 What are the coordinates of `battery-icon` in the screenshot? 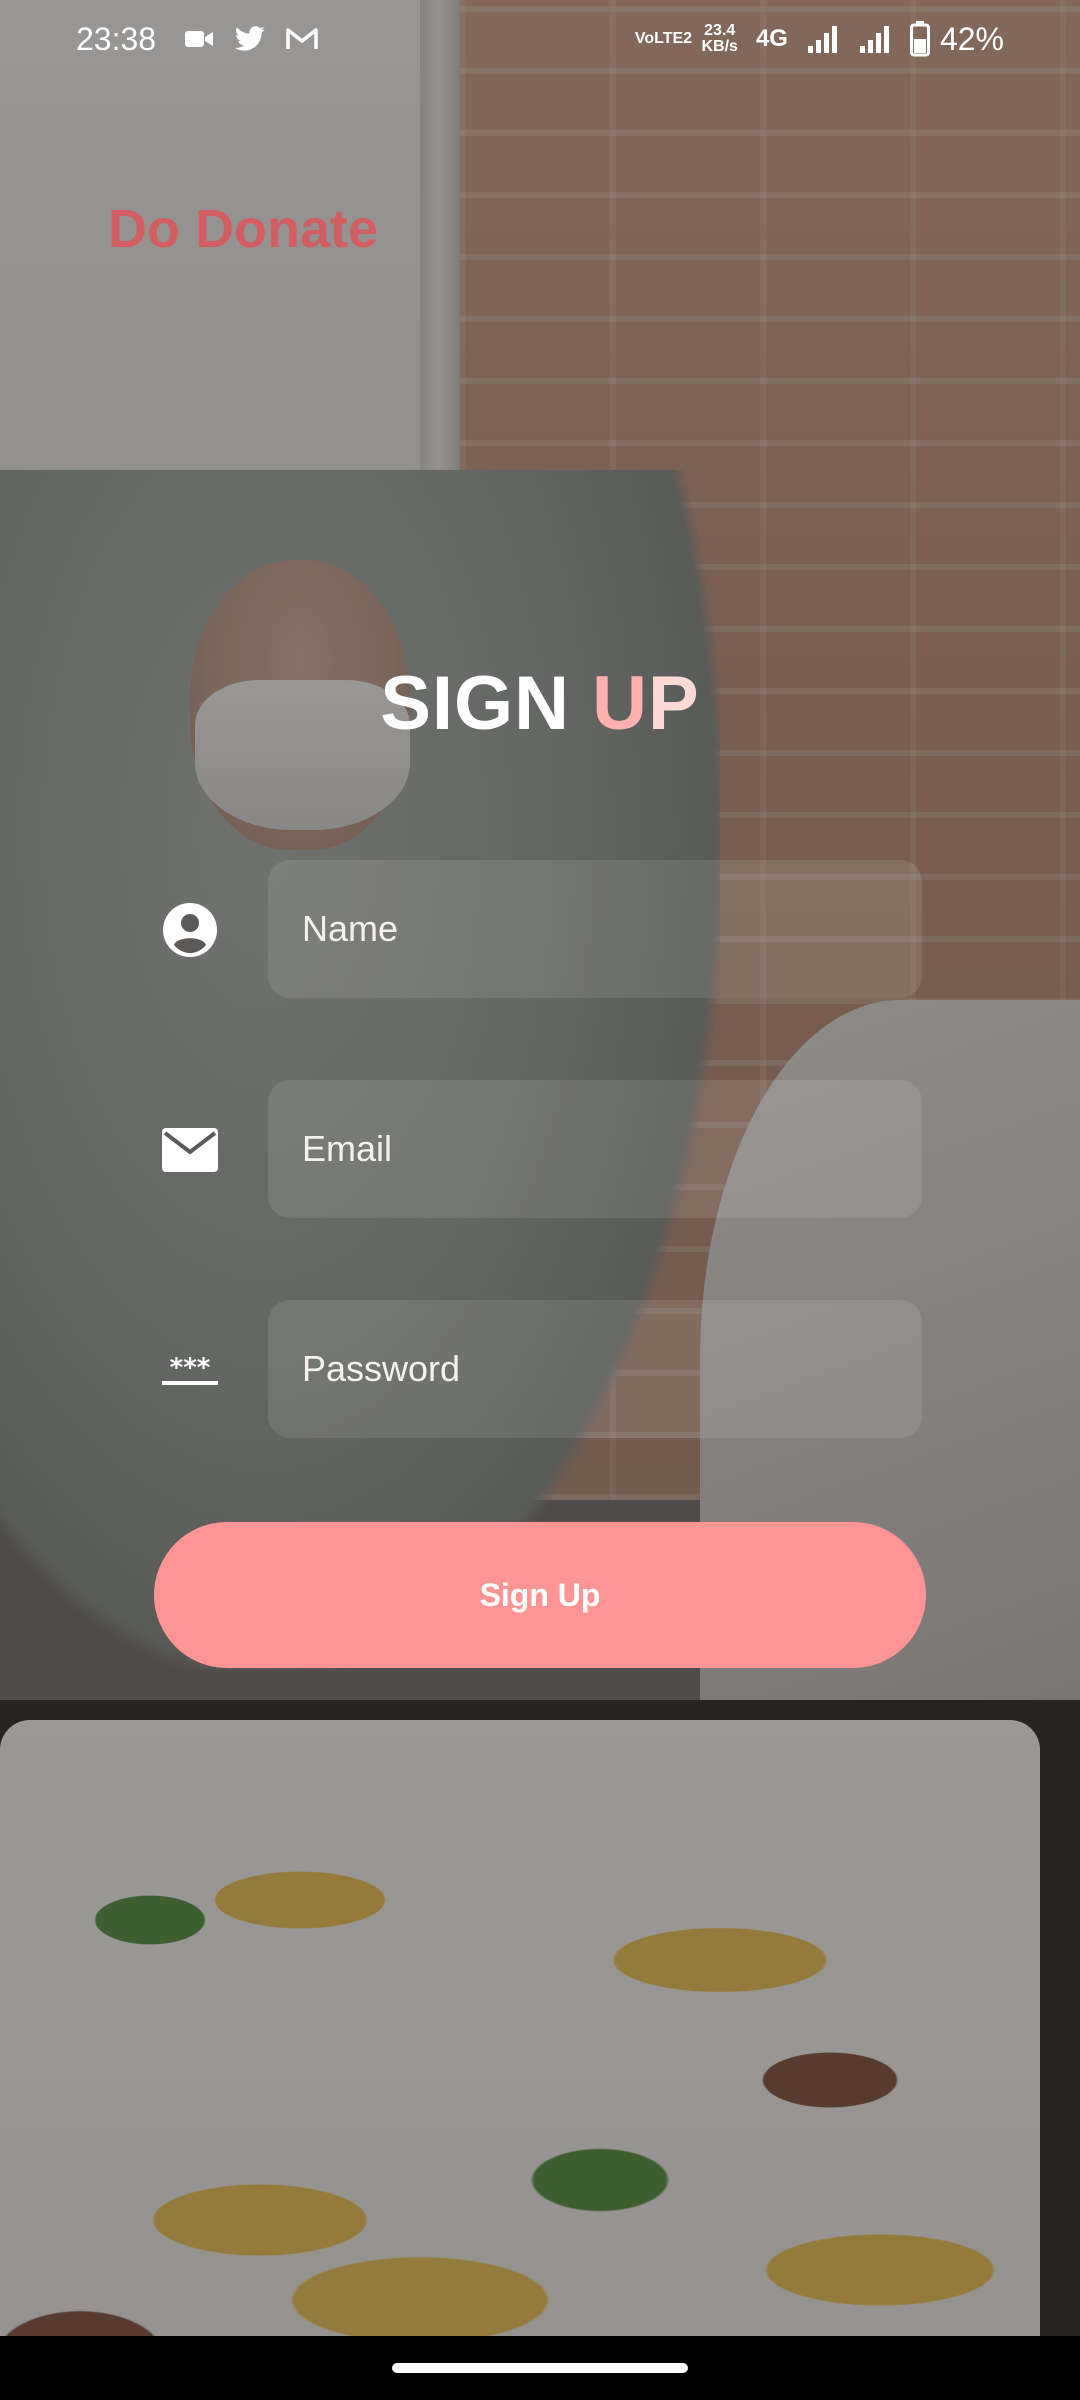 It's located at (919, 39).